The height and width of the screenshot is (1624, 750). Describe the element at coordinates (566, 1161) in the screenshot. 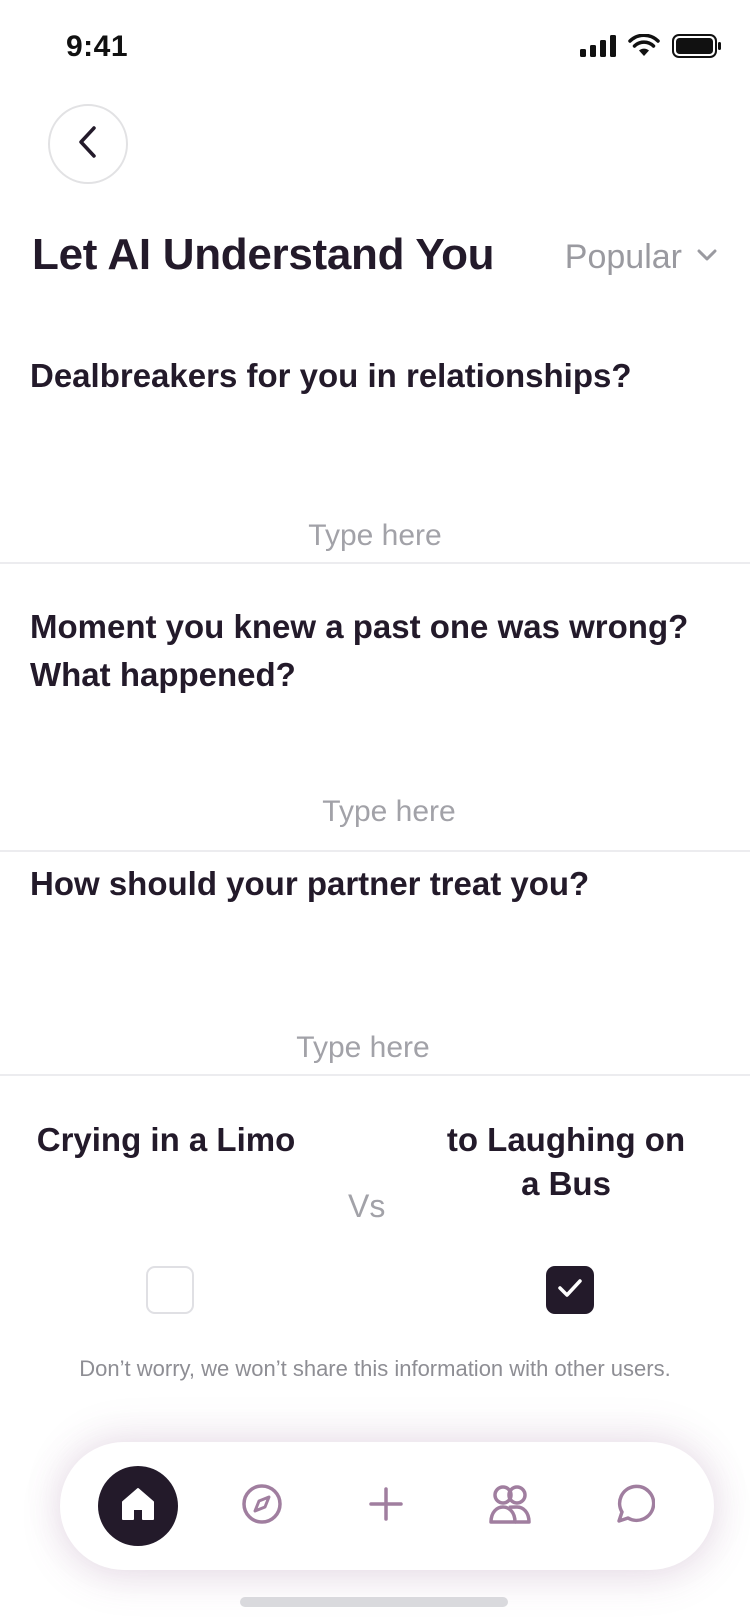

I see `choice-right-label: to Laughing on a Bus` at that location.